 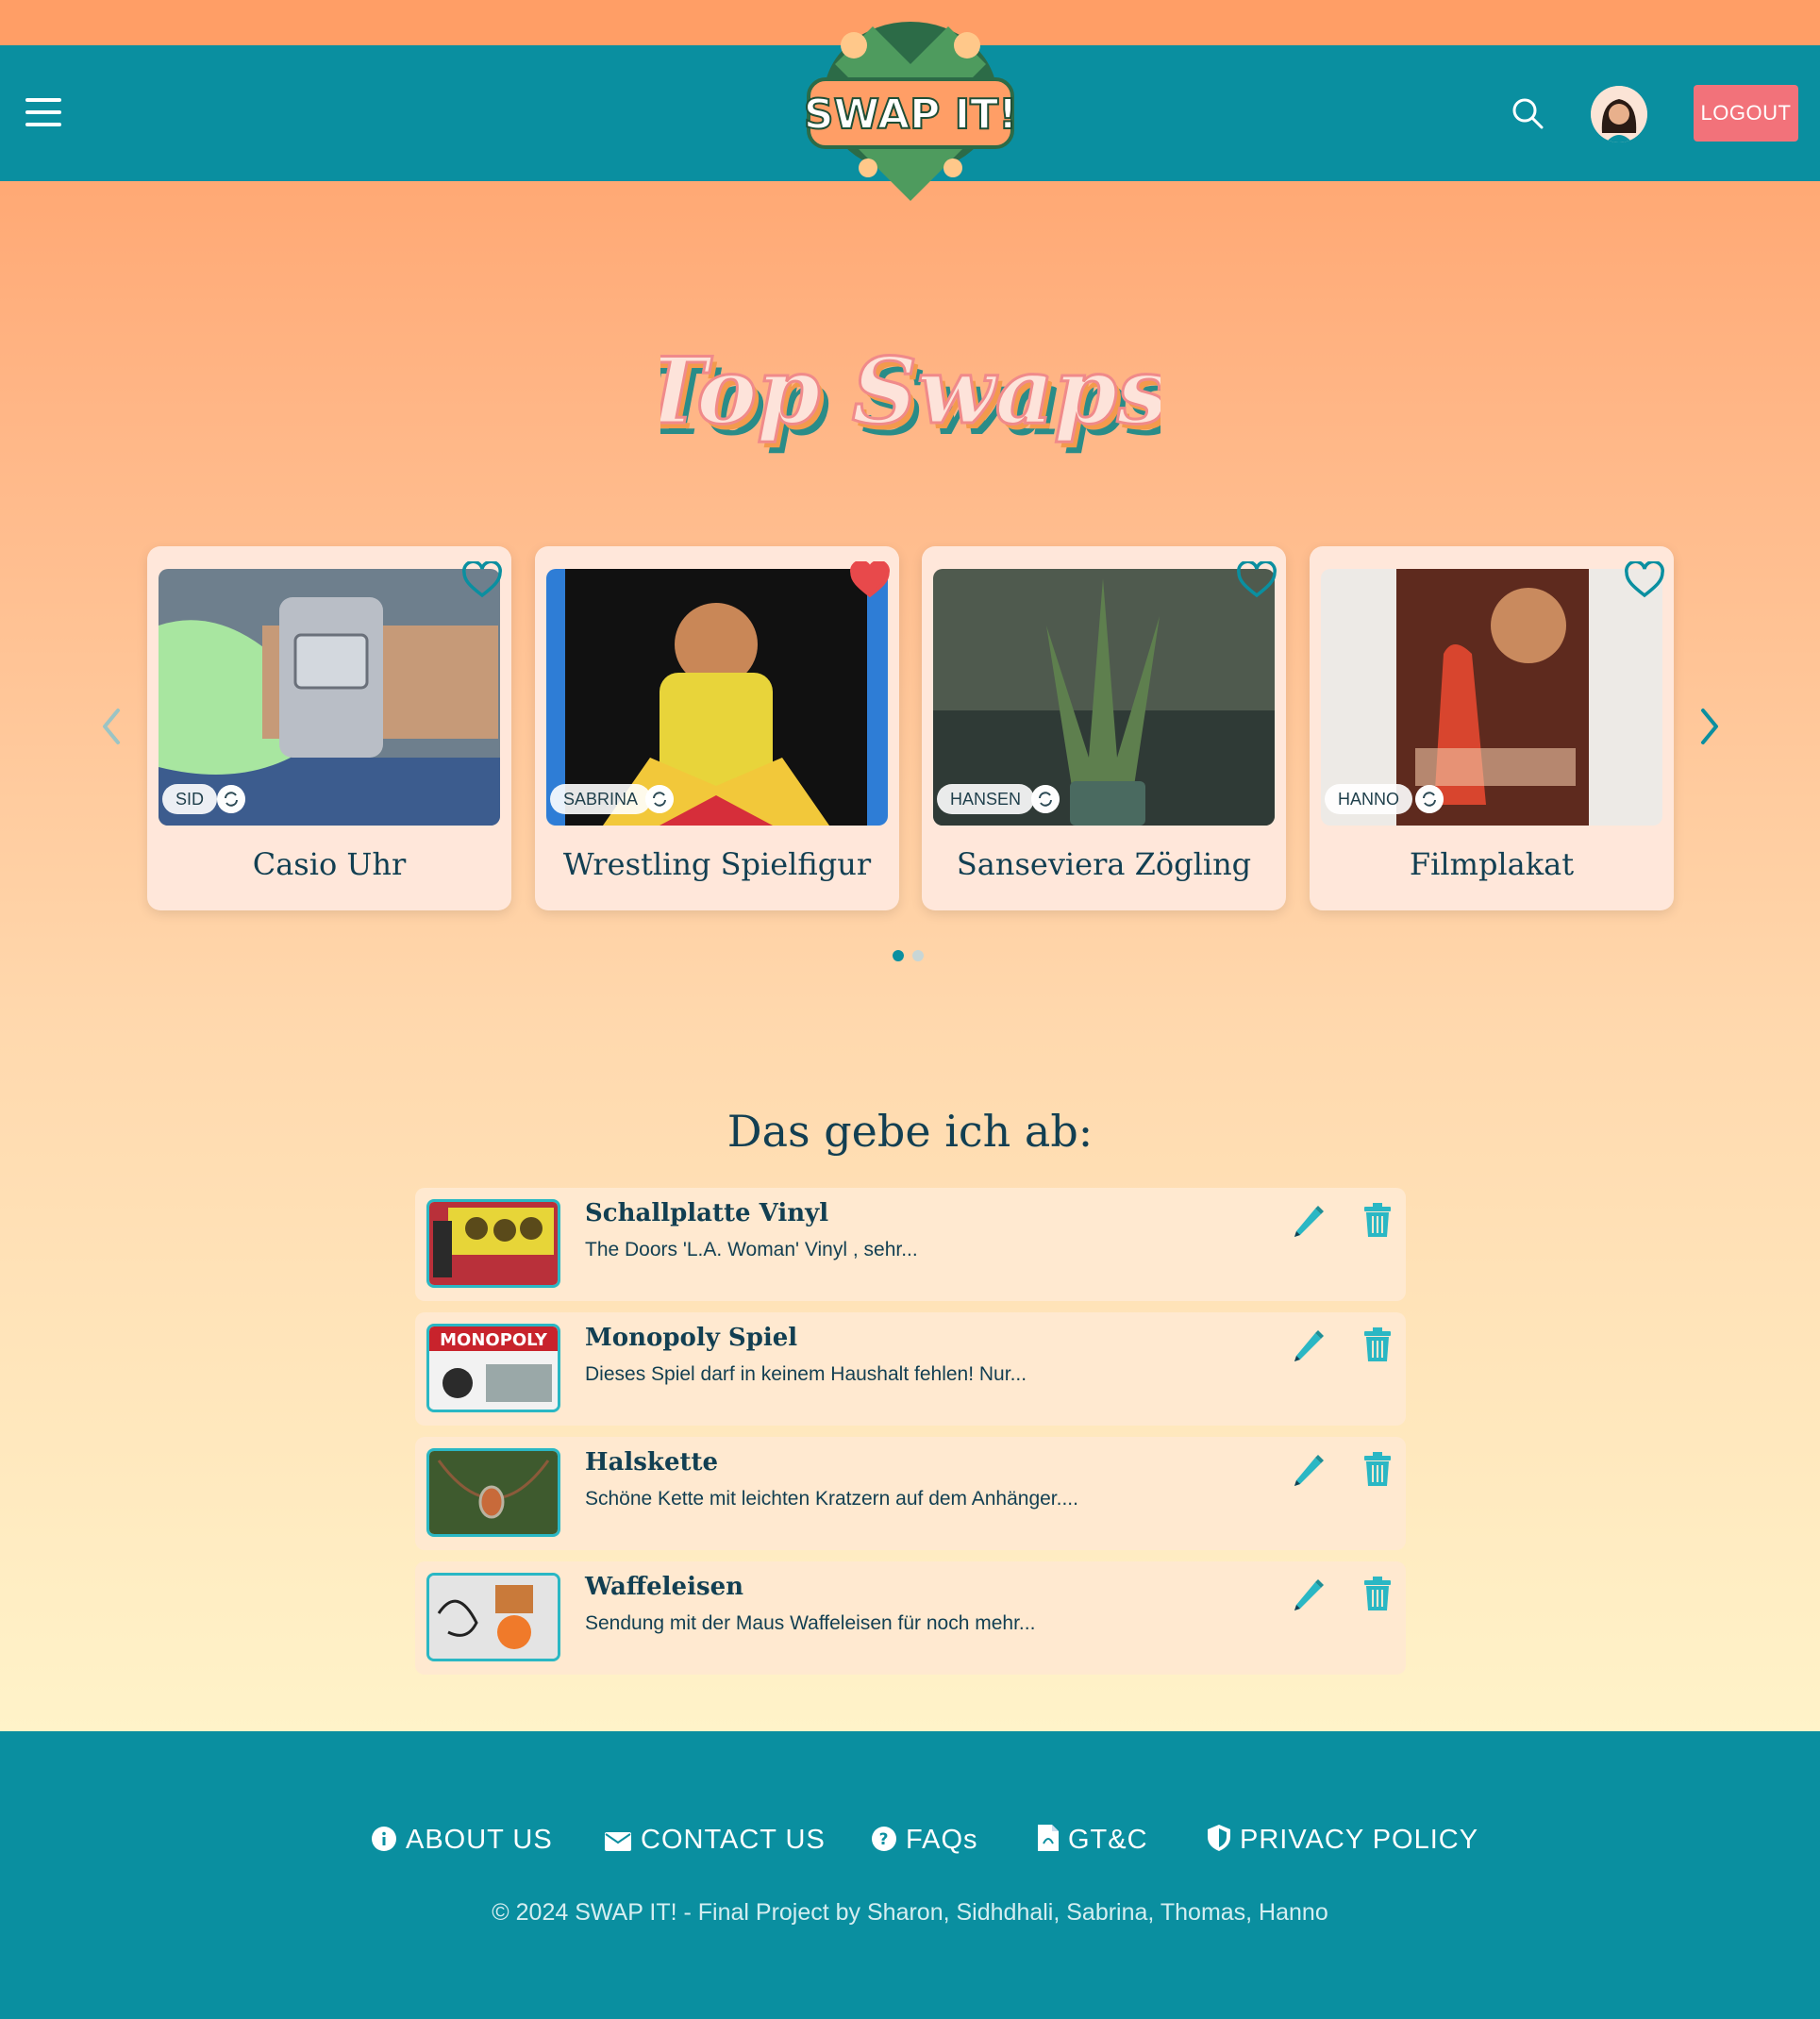 I want to click on card-title: Sanseviera Zögling, so click(x=1104, y=864).